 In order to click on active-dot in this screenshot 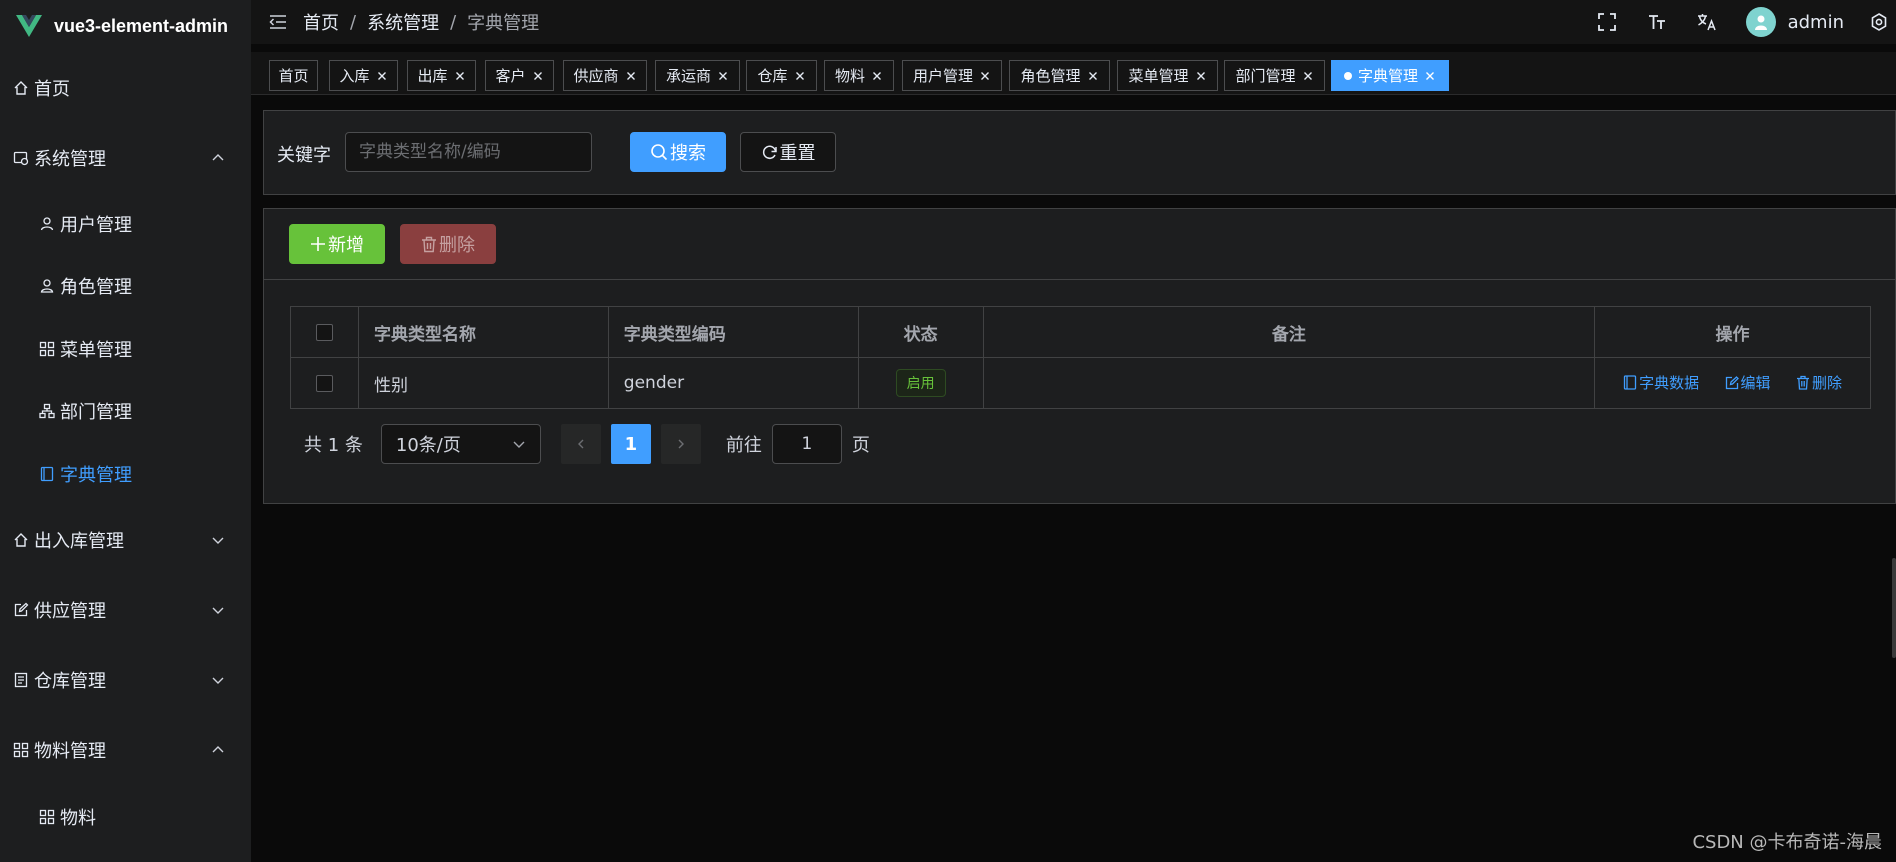, I will do `click(1347, 75)`.